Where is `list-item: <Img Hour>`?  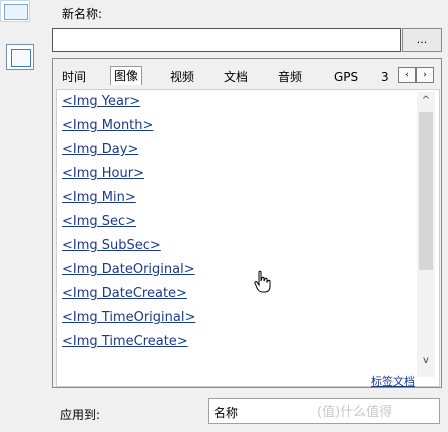
list-item: <Img Hour> is located at coordinates (103, 173).